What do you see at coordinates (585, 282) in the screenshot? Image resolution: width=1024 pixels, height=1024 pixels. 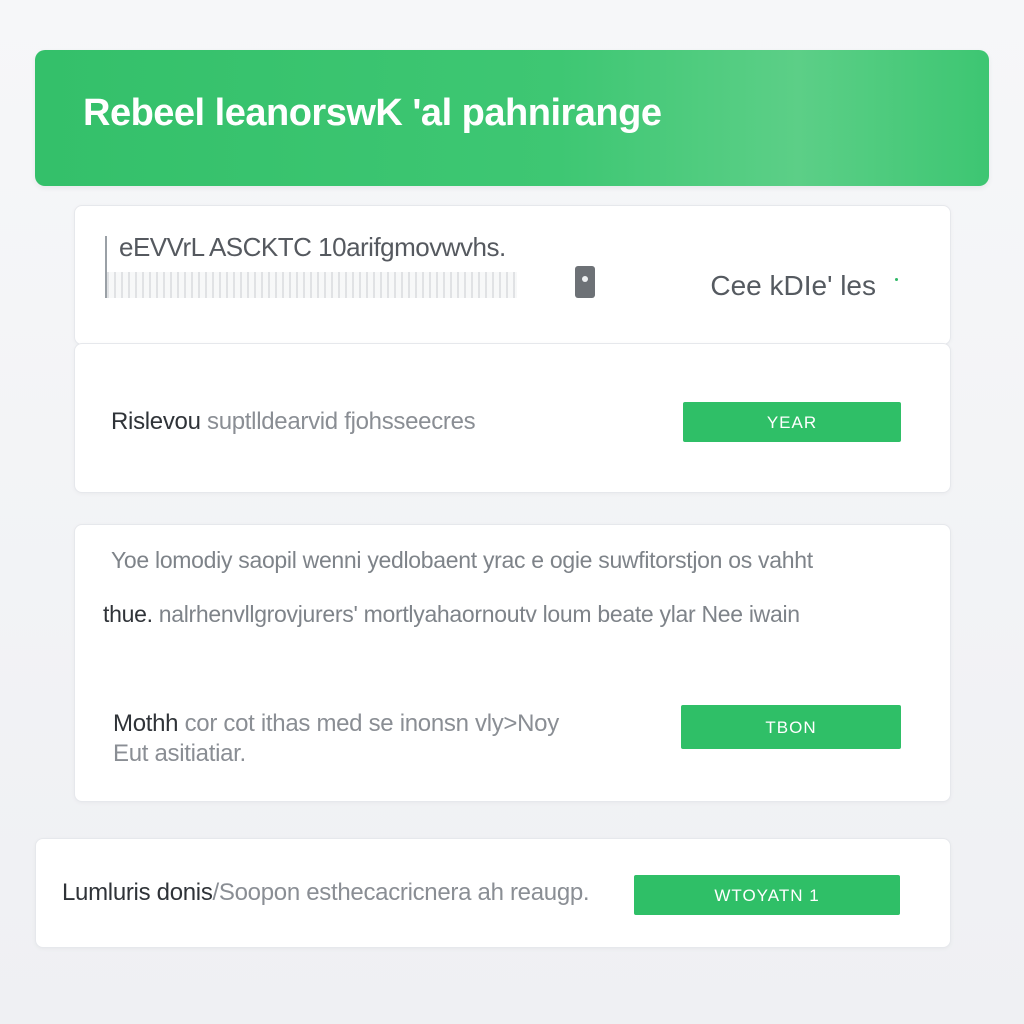 I see `lock-icon` at bounding box center [585, 282].